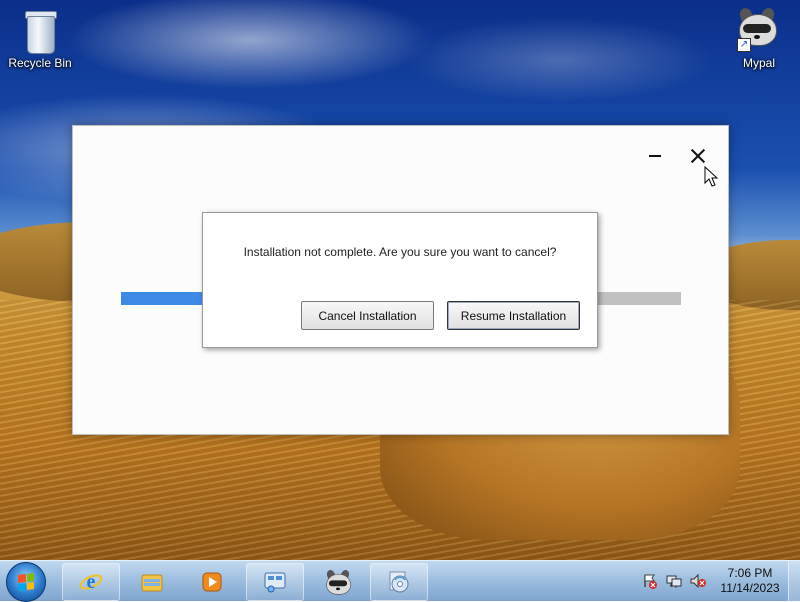 The width and height of the screenshot is (800, 602). I want to click on taskbar-installer, so click(399, 582).